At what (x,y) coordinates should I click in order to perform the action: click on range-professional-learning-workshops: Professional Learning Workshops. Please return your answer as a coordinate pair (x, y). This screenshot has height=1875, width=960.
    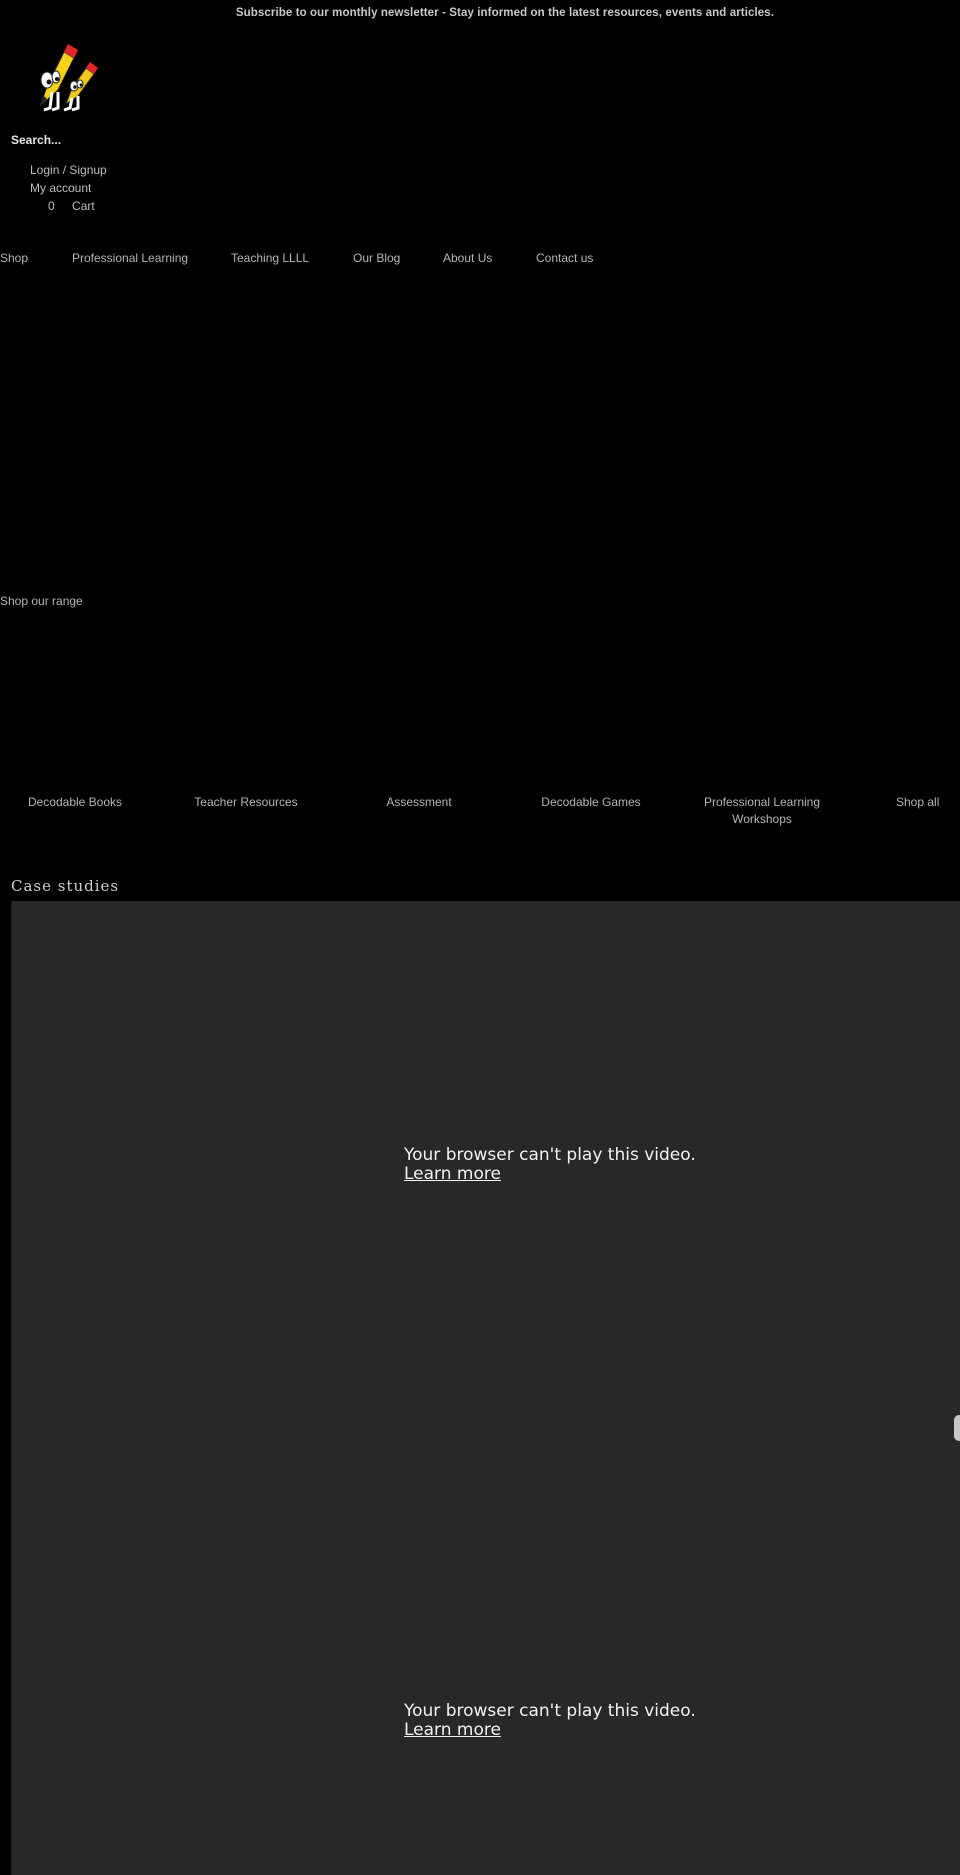
    Looking at the image, I should click on (762, 811).